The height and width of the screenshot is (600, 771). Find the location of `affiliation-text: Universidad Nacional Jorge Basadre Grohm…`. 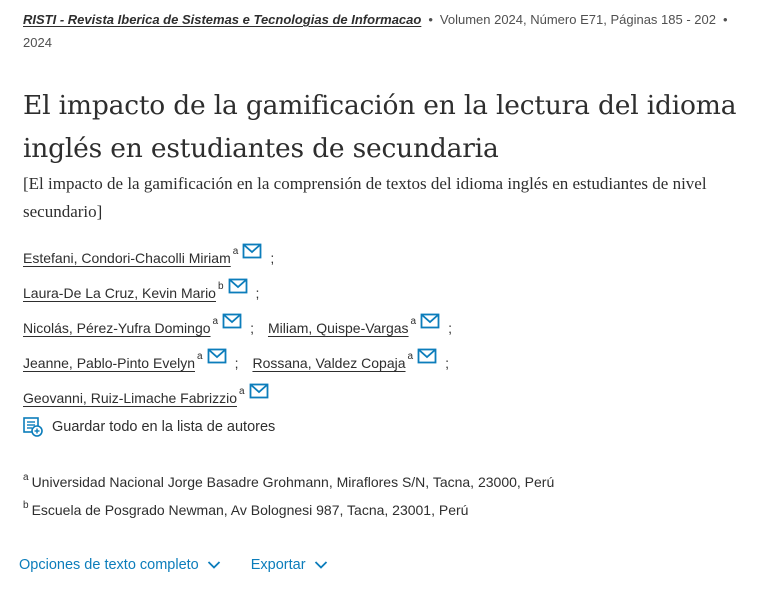

affiliation-text: Universidad Nacional Jorge Basadre Grohm… is located at coordinates (293, 482).